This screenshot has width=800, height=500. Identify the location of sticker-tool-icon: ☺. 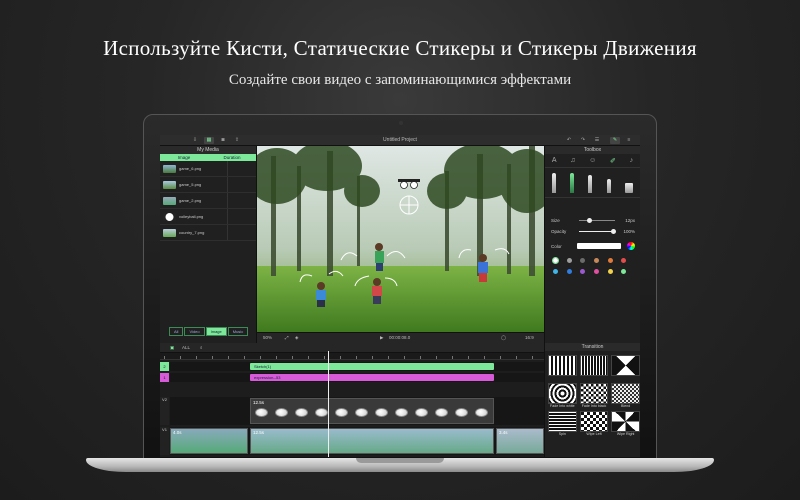
(592, 160).